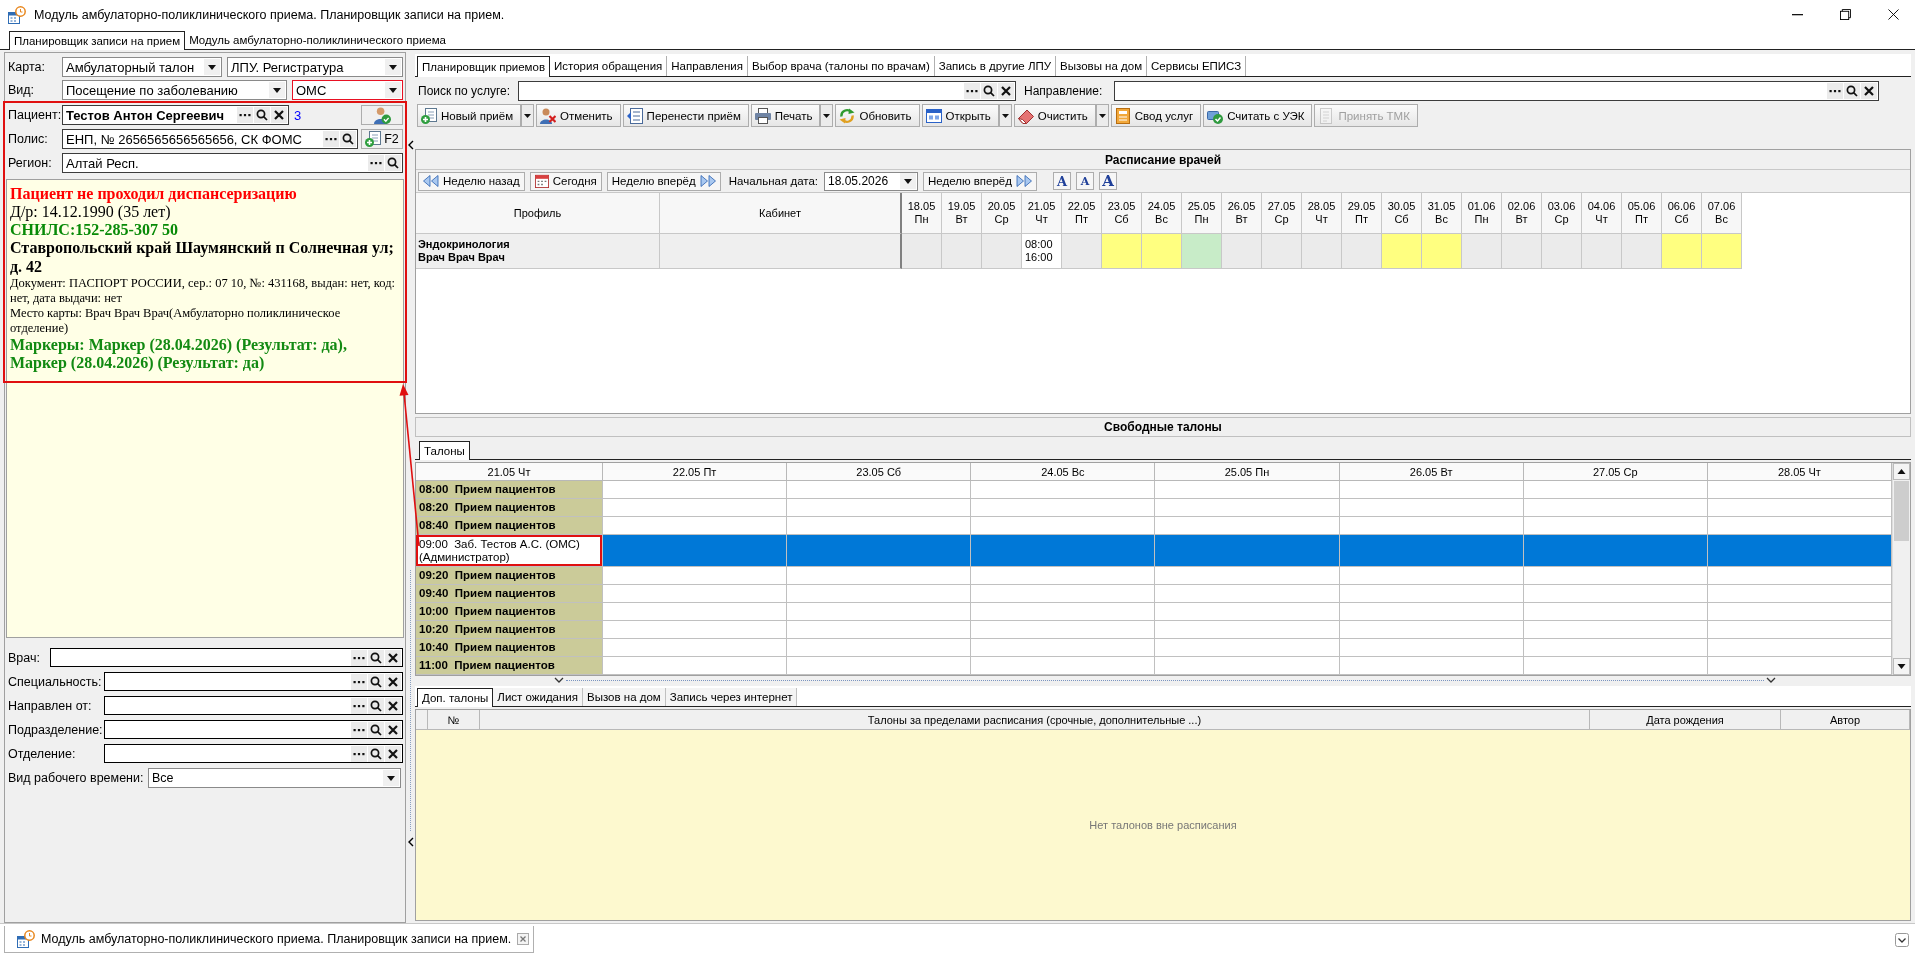  I want to click on table-row: 09:00 Заб. Тестов А.С. (ОМС) (Администратор), so click(1154, 551).